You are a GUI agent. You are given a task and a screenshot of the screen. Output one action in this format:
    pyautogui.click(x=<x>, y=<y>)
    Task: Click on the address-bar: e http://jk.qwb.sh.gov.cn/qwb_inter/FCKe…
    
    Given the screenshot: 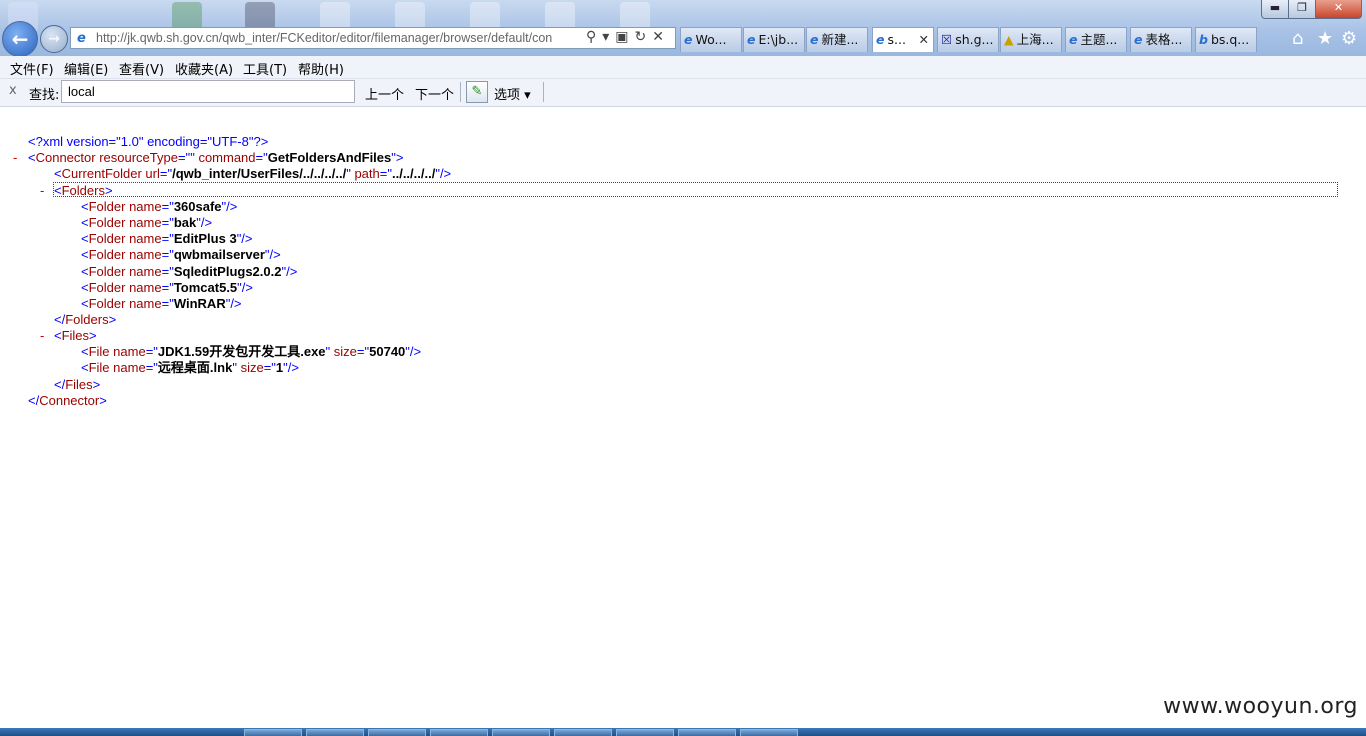 What is the action you would take?
    pyautogui.click(x=373, y=38)
    